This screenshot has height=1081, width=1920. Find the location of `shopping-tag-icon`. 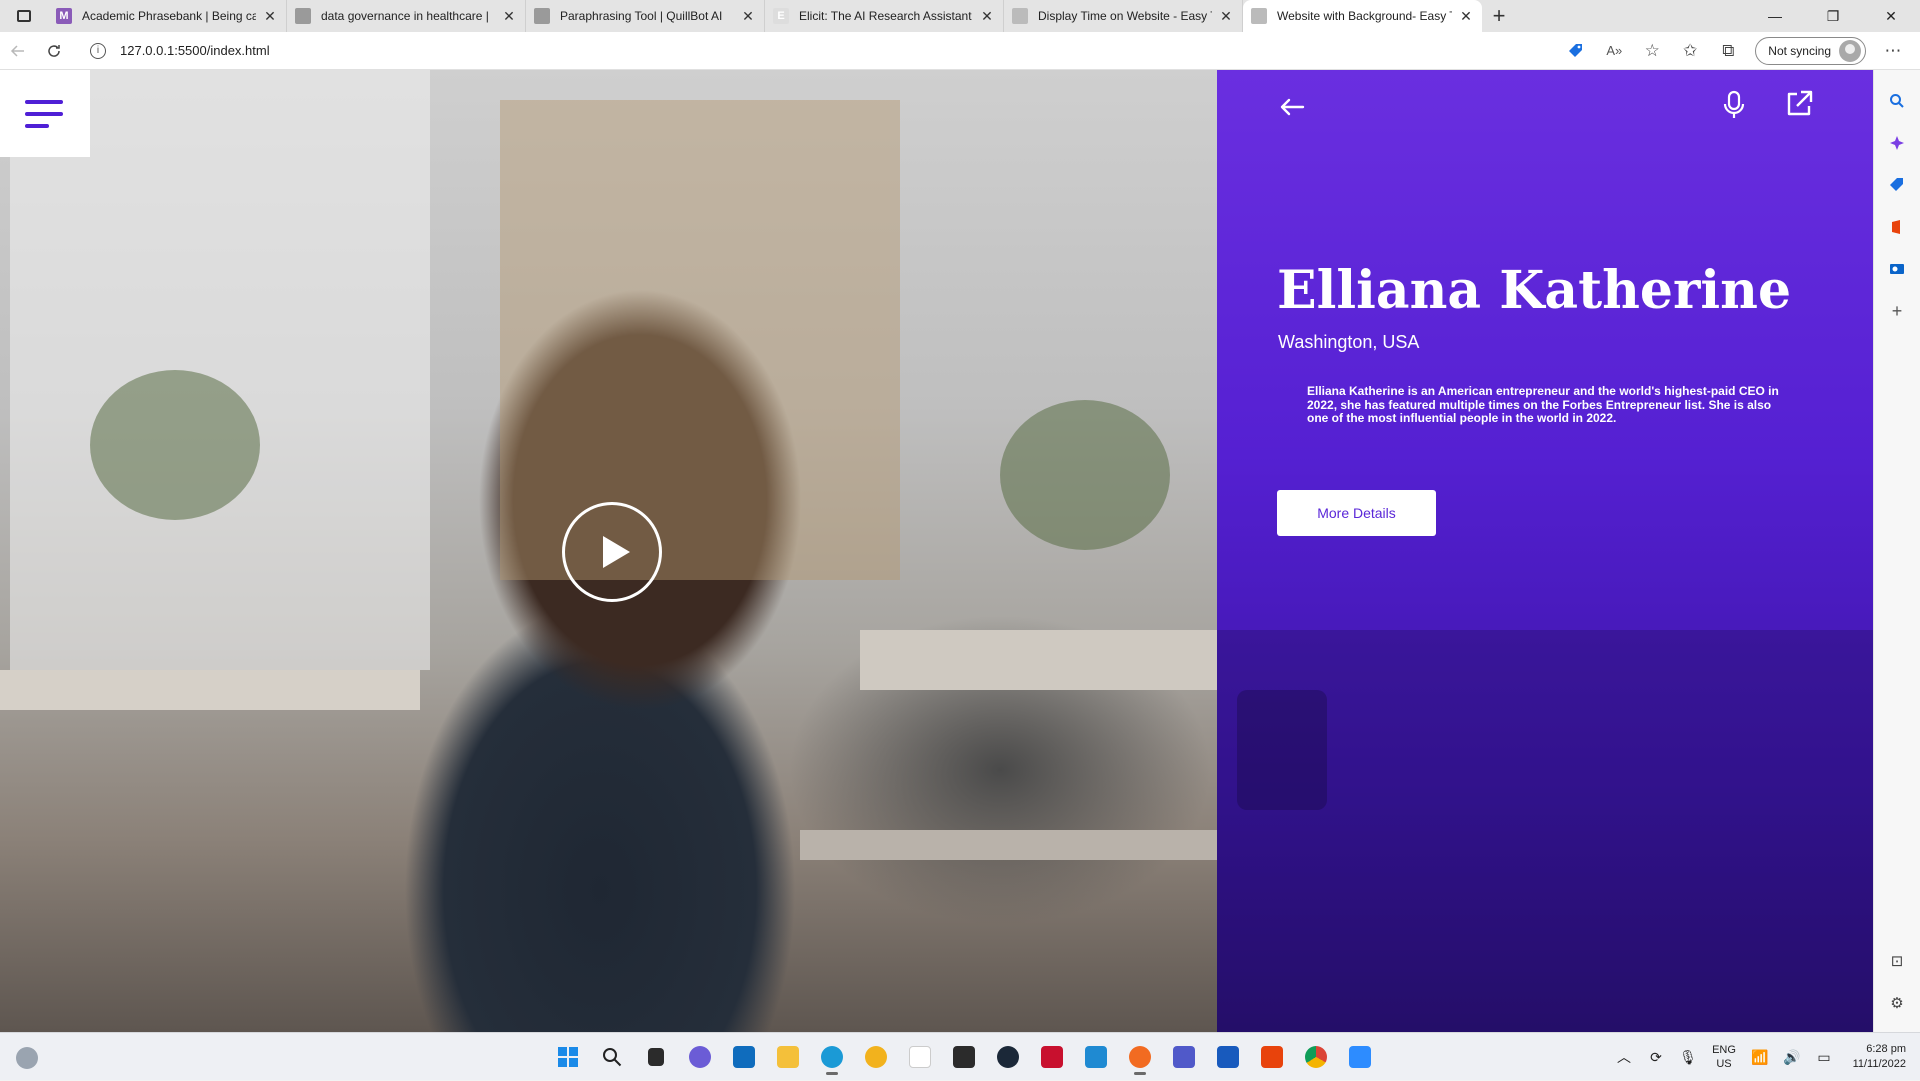

shopping-tag-icon is located at coordinates (1896, 184).